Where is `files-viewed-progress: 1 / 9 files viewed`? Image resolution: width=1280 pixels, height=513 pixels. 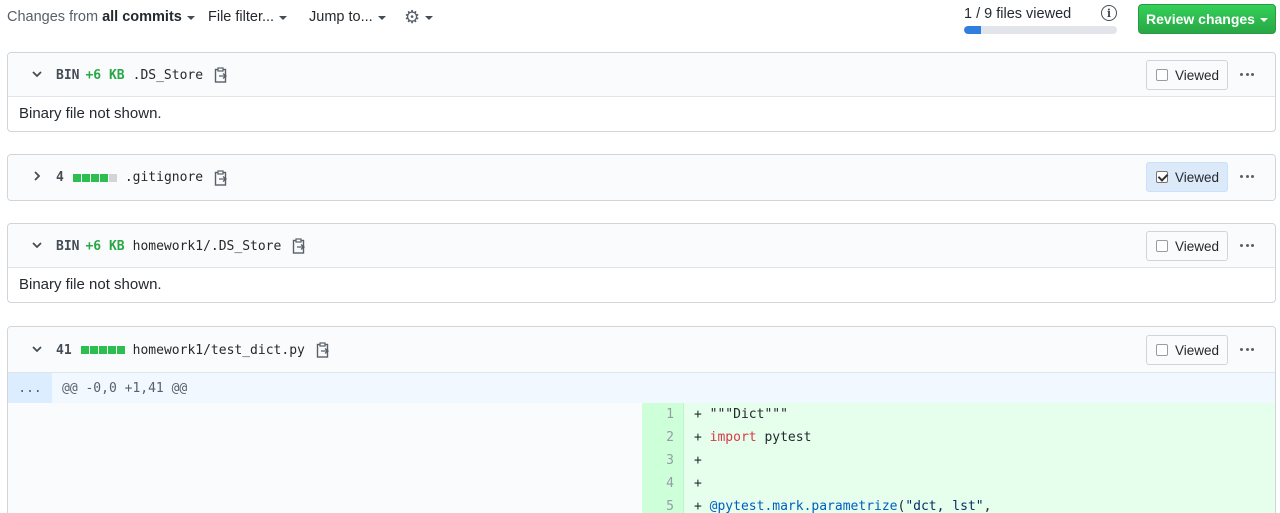 files-viewed-progress: 1 / 9 files viewed is located at coordinates (1041, 20).